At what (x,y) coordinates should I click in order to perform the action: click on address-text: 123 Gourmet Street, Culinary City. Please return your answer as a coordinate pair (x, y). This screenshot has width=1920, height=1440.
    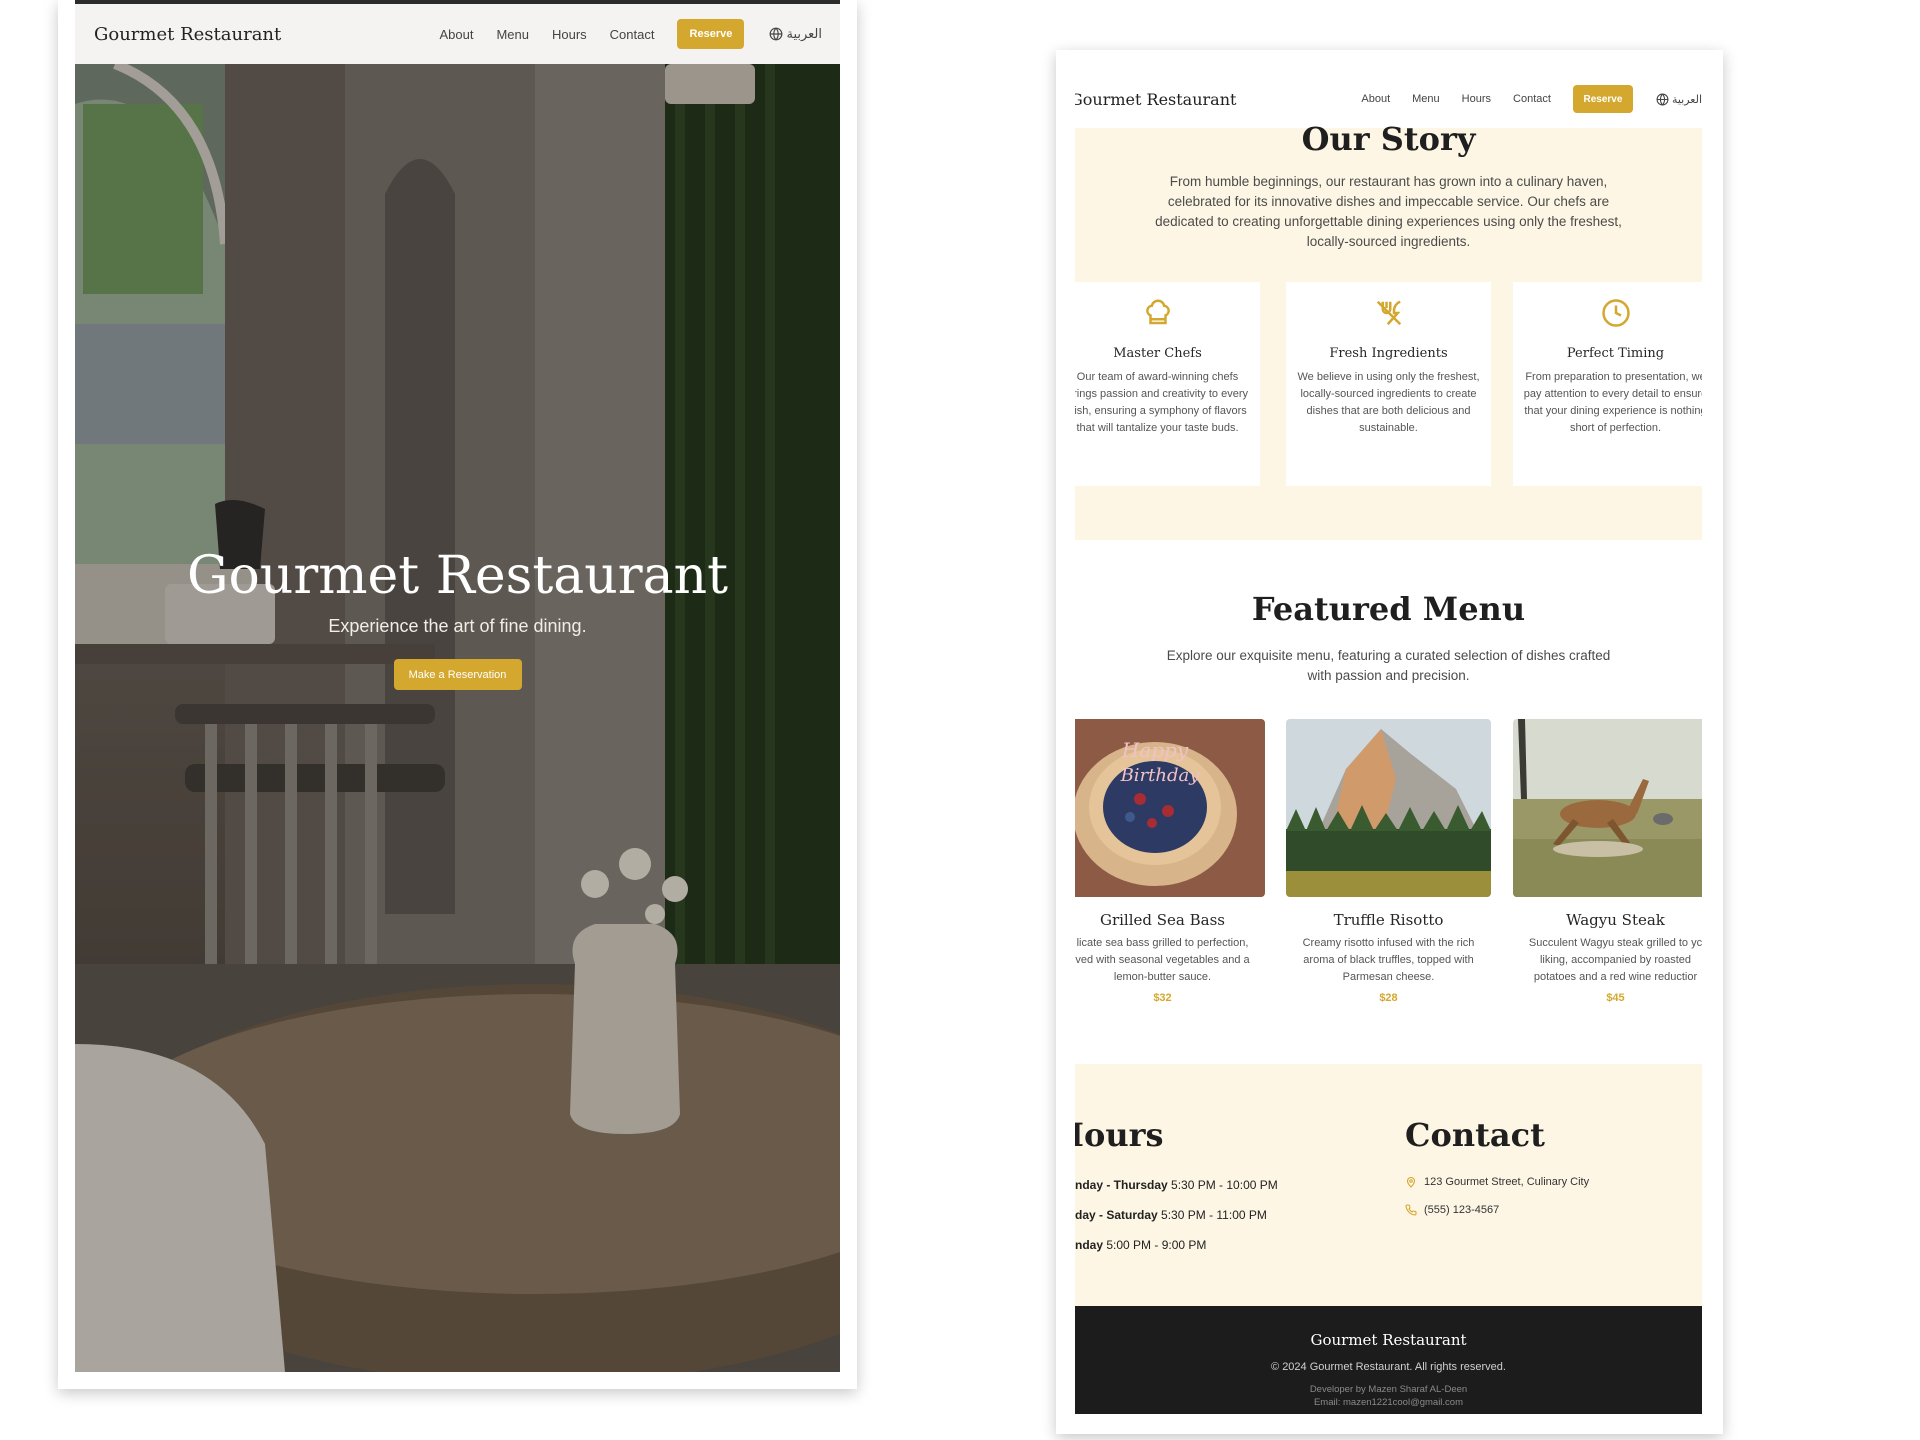
    Looking at the image, I should click on (1507, 1182).